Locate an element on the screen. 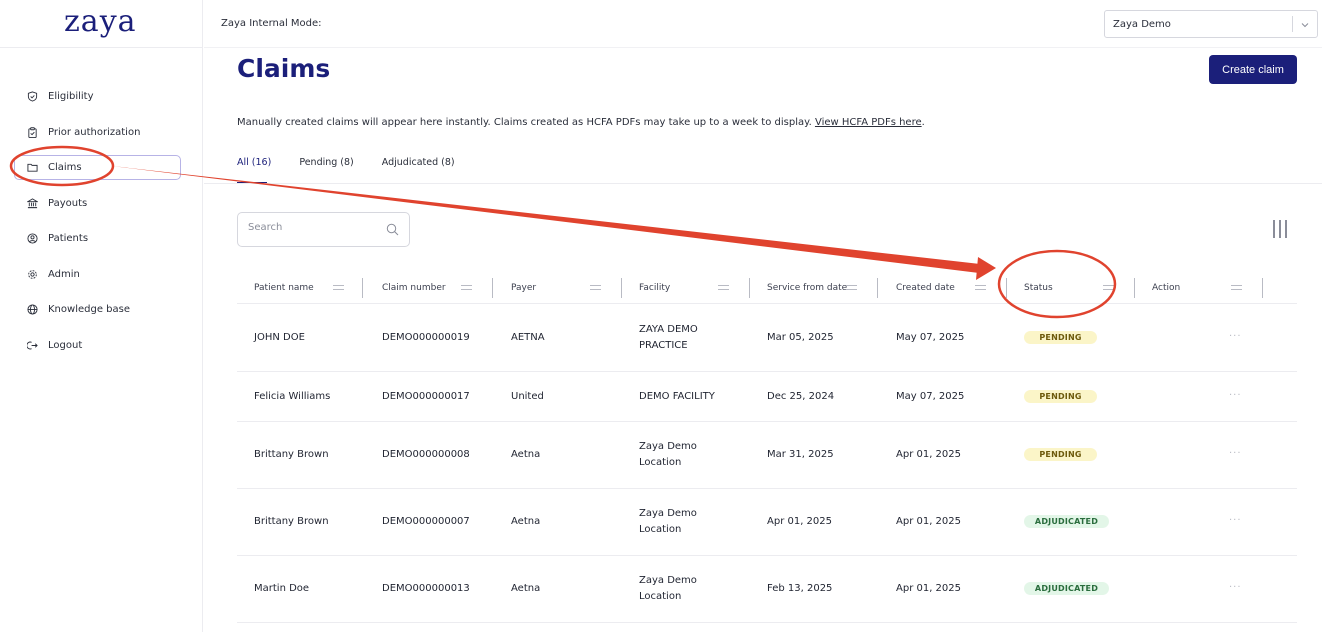  tab-all: All (16) is located at coordinates (254, 170).